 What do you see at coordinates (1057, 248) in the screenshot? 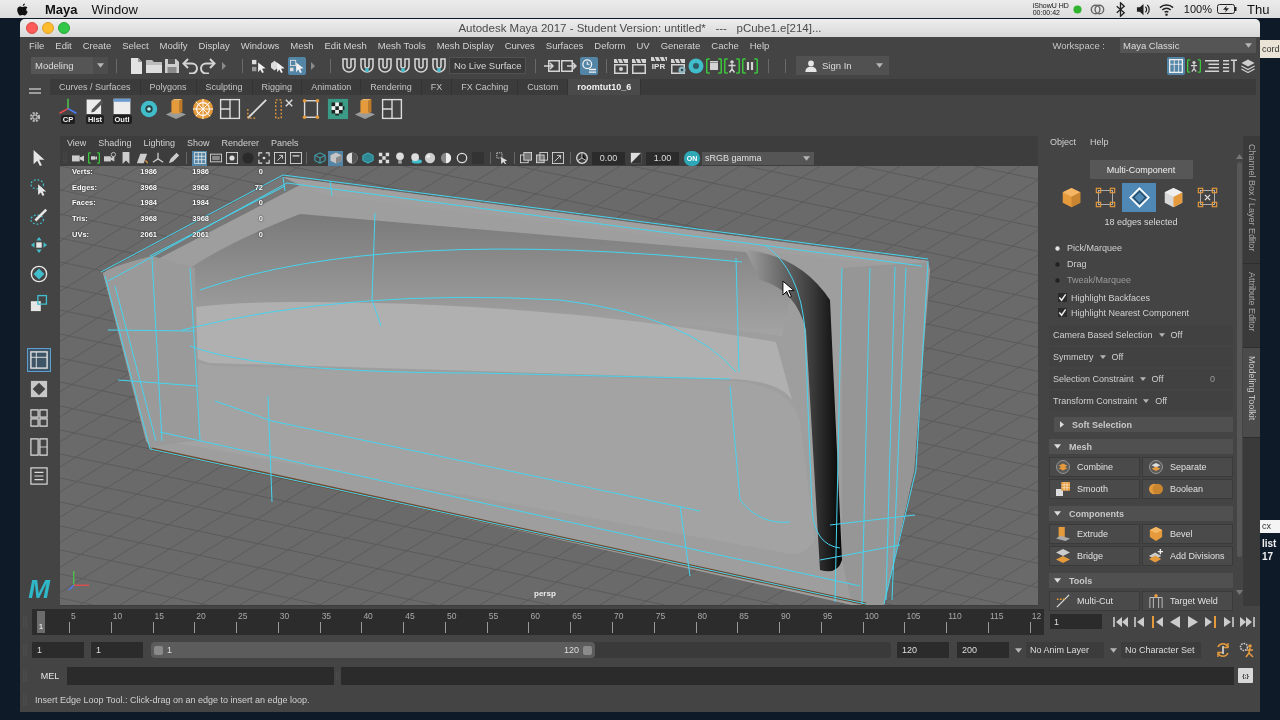
I see `radio-button` at bounding box center [1057, 248].